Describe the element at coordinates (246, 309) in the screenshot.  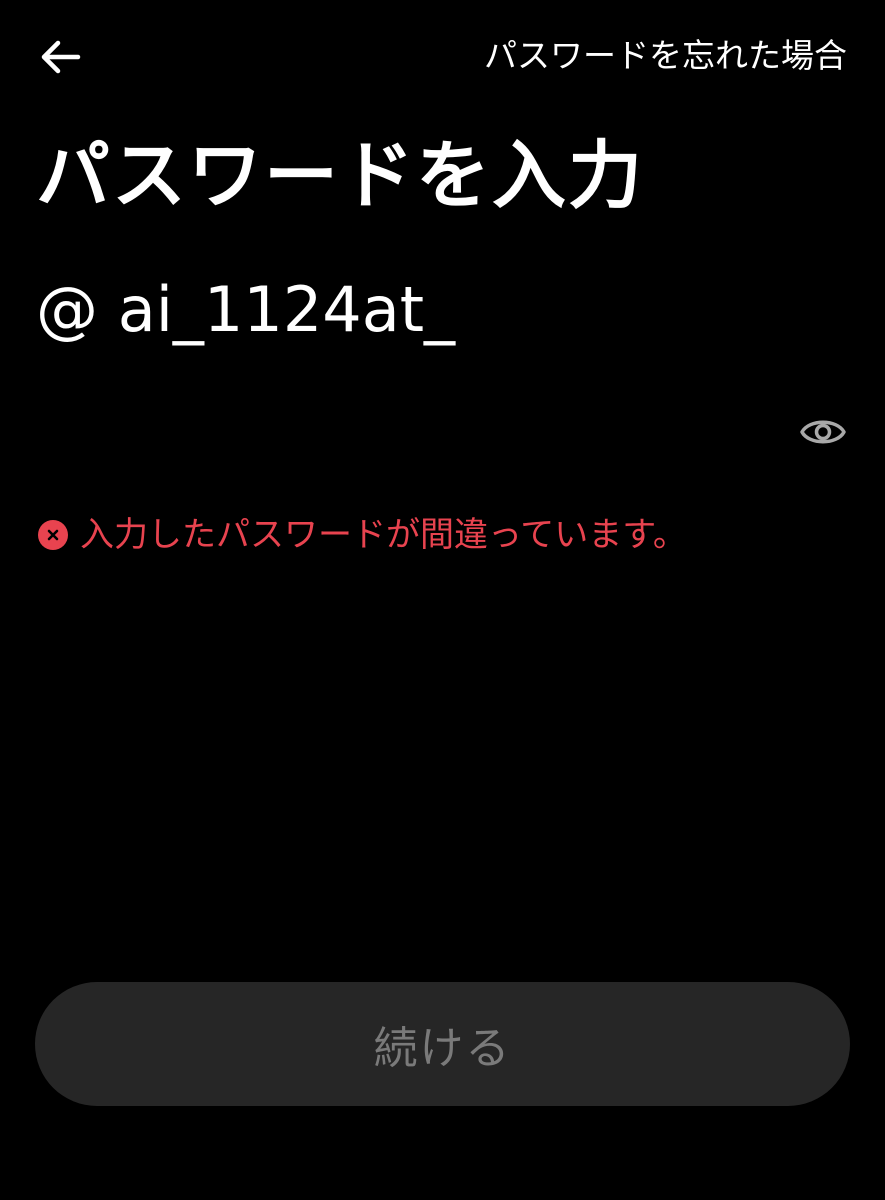
I see `username-label: @ ai_1124at_` at that location.